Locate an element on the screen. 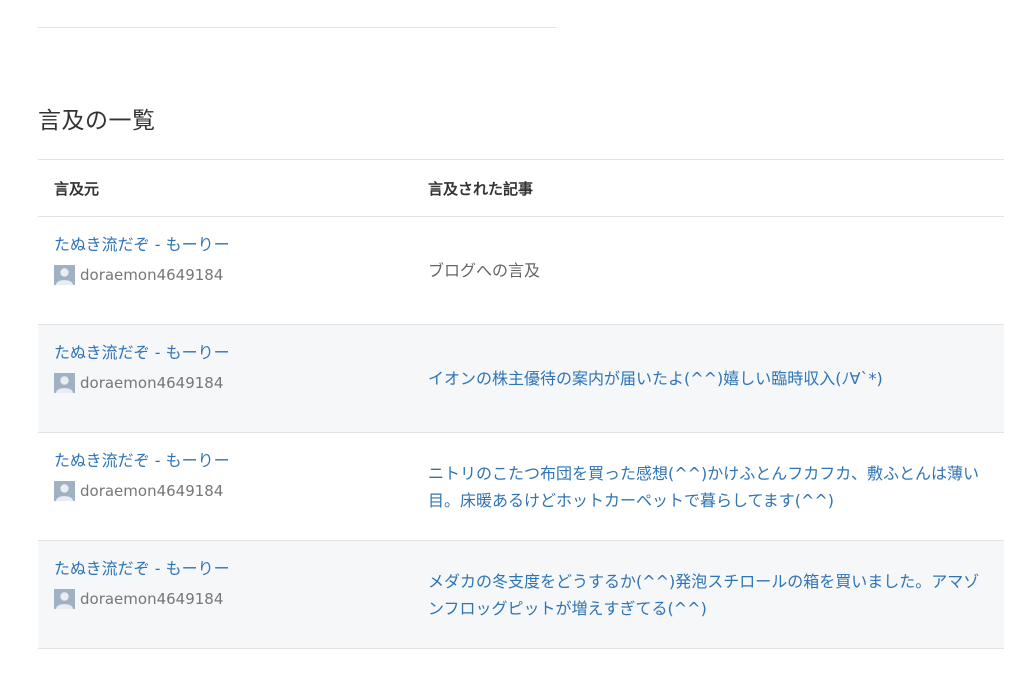 Image resolution: width=1024 pixels, height=683 pixels. header-source: 言及元 is located at coordinates (77, 188).